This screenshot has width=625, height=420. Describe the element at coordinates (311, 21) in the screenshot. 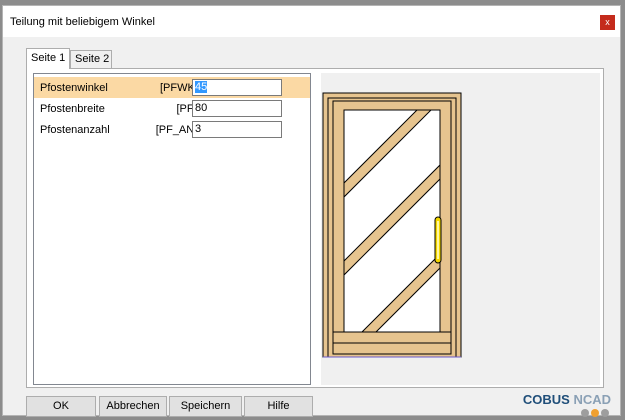

I see `title-bar: Teilung mit beliebigem Winkel x` at that location.